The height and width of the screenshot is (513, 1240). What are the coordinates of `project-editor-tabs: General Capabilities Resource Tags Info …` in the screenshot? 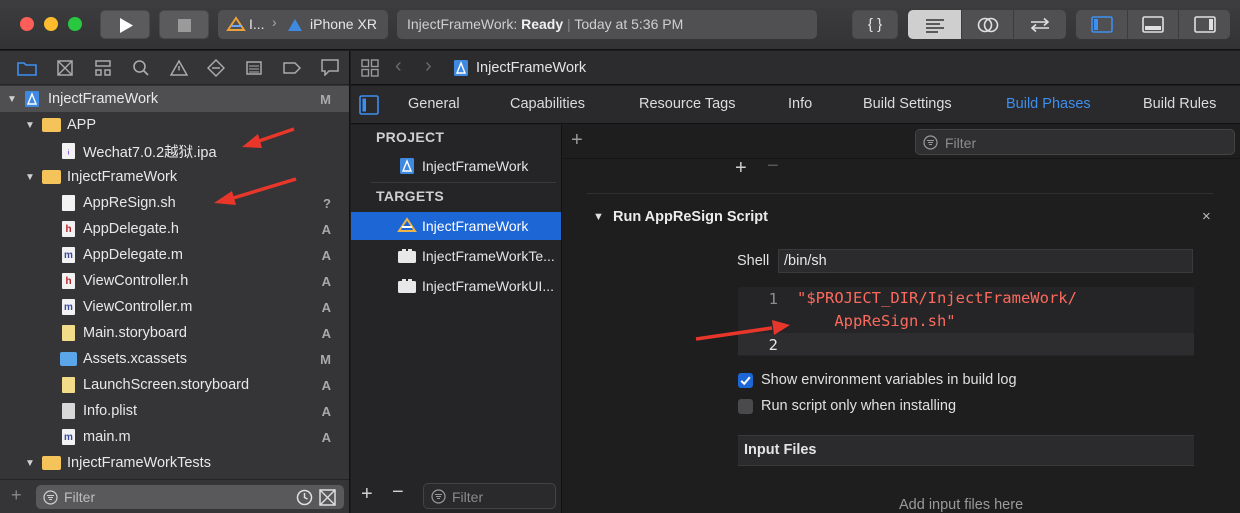 It's located at (795, 105).